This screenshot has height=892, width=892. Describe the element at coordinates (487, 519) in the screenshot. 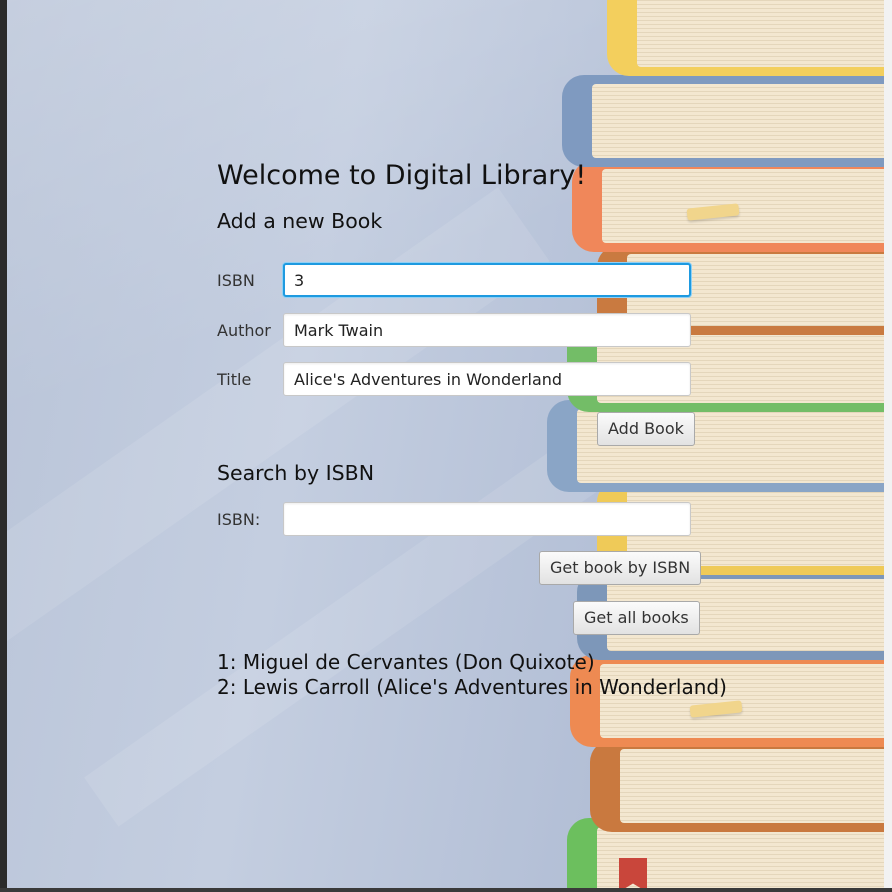

I see `search-isbn-input` at that location.